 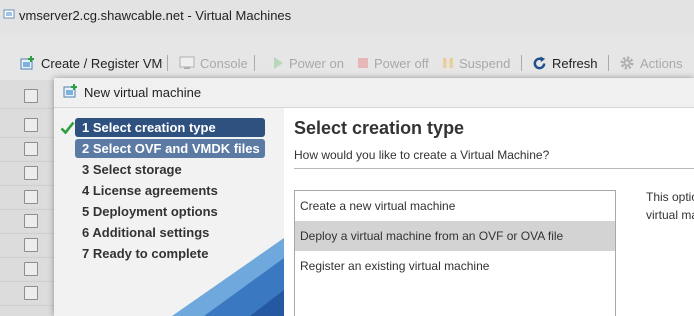 I want to click on description-line: virtual ma, so click(x=670, y=215).